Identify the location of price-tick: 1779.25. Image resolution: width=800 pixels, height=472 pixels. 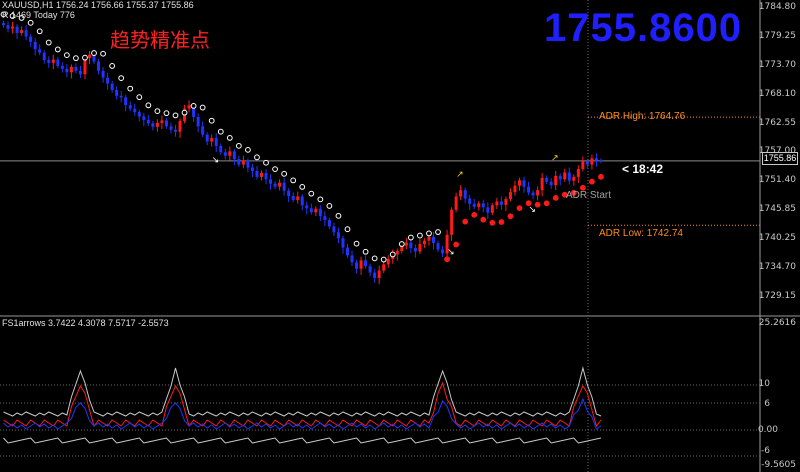
(777, 36).